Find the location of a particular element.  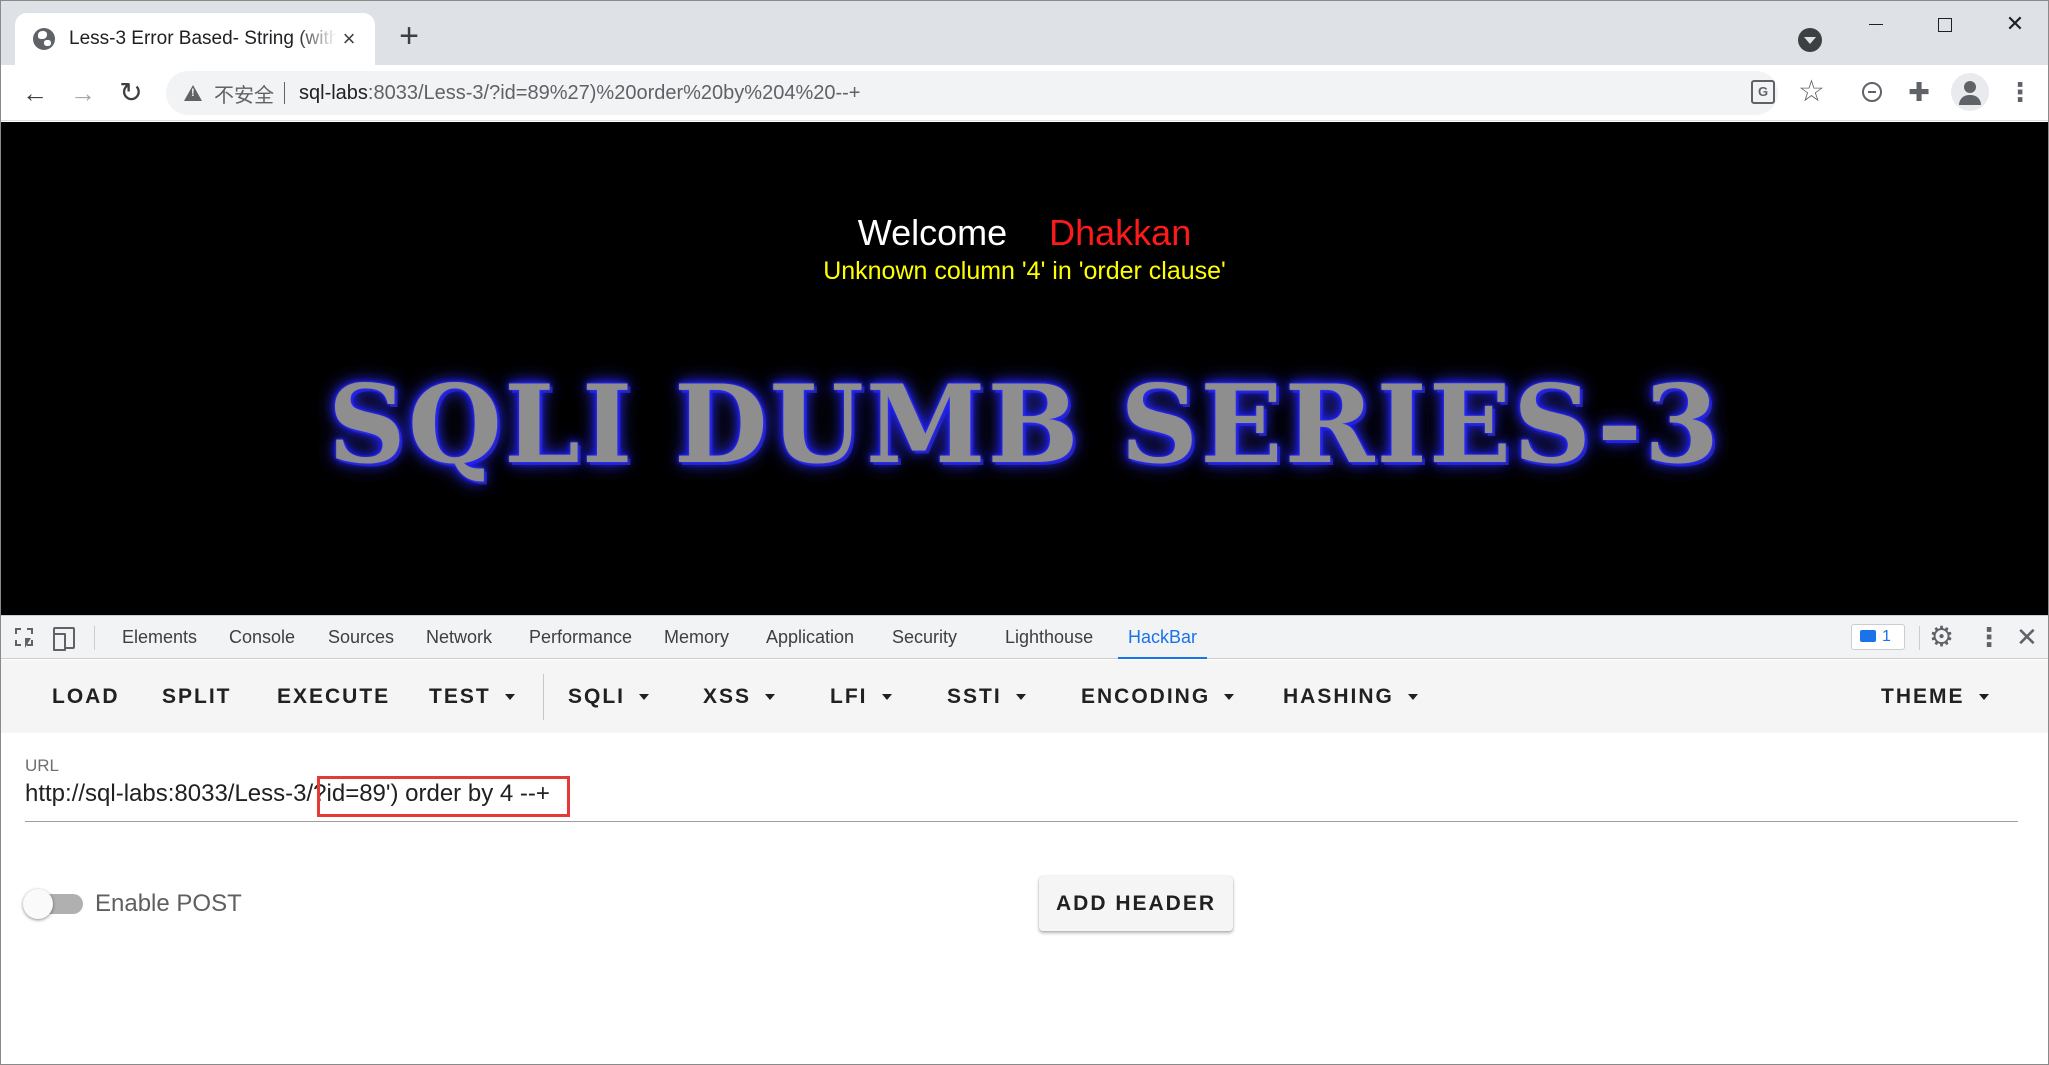

theme-label: THEME is located at coordinates (1923, 696).